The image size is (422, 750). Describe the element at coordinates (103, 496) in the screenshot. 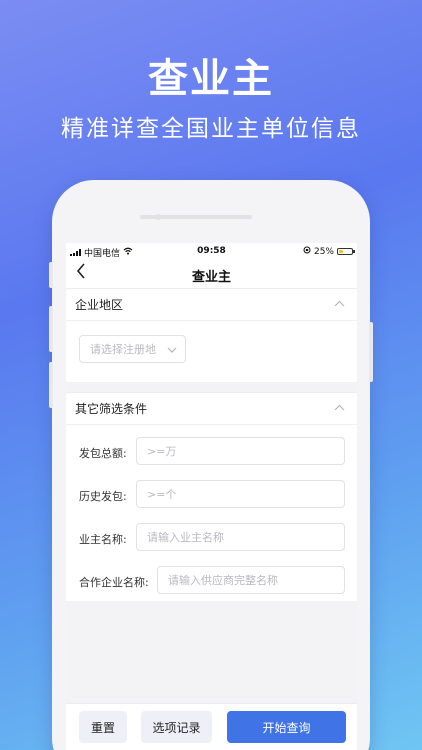

I see `filter-label: 历史发包:` at that location.